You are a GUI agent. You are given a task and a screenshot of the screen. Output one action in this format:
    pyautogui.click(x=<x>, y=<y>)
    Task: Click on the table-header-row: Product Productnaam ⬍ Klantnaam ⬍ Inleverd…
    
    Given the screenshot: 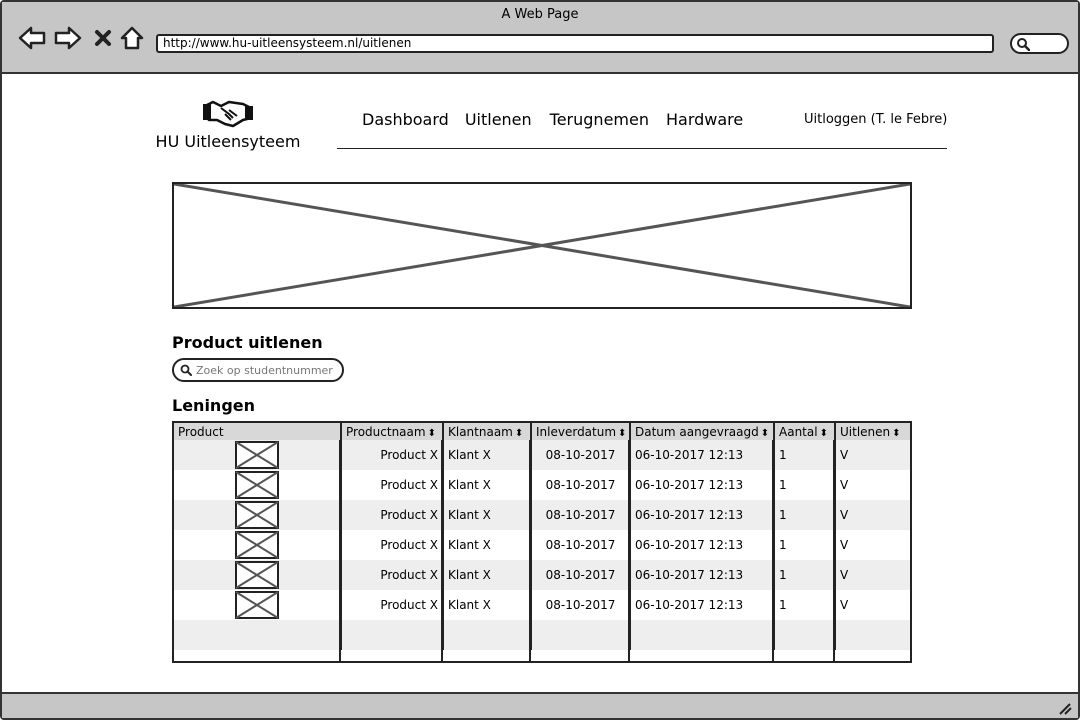 What is the action you would take?
    pyautogui.click(x=542, y=431)
    